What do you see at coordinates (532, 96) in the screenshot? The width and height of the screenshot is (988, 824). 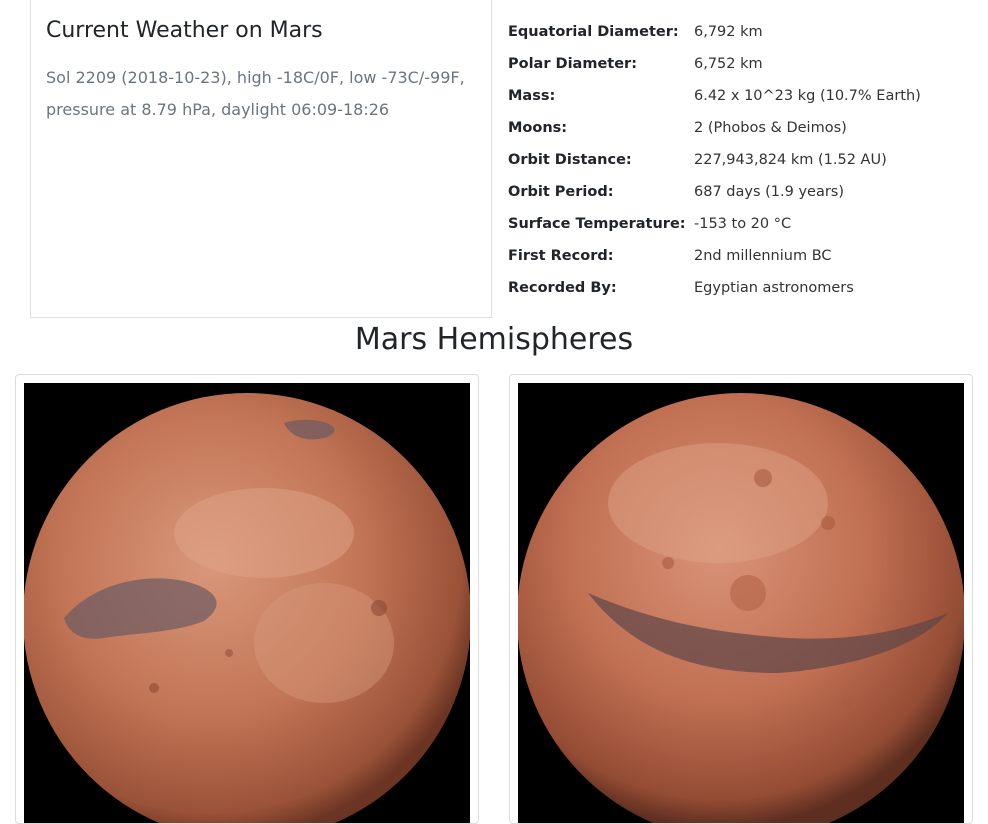 I see `fact-label: Mass:` at bounding box center [532, 96].